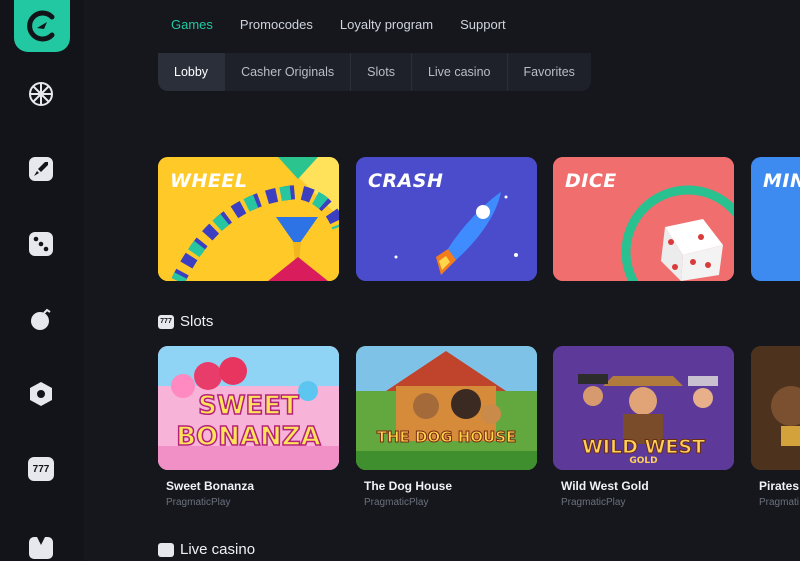 The height and width of the screenshot is (561, 800). I want to click on nav-support: Support, so click(483, 24).